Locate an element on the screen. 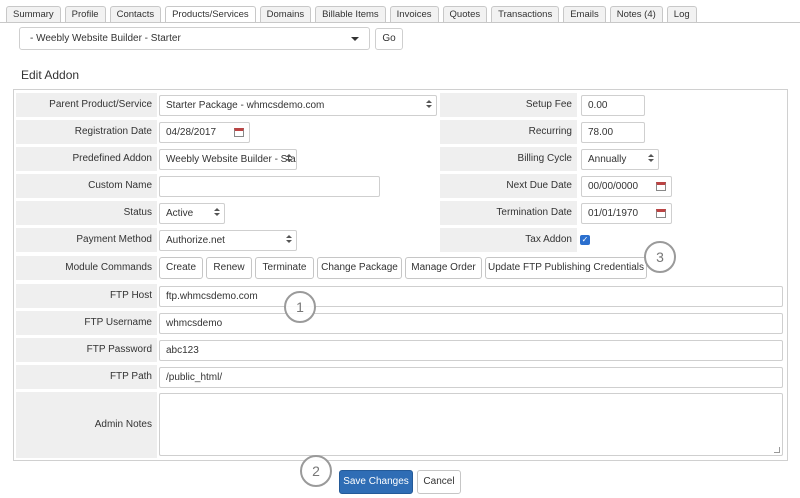 The height and width of the screenshot is (498, 800). change-package-button: Change Package is located at coordinates (359, 268).